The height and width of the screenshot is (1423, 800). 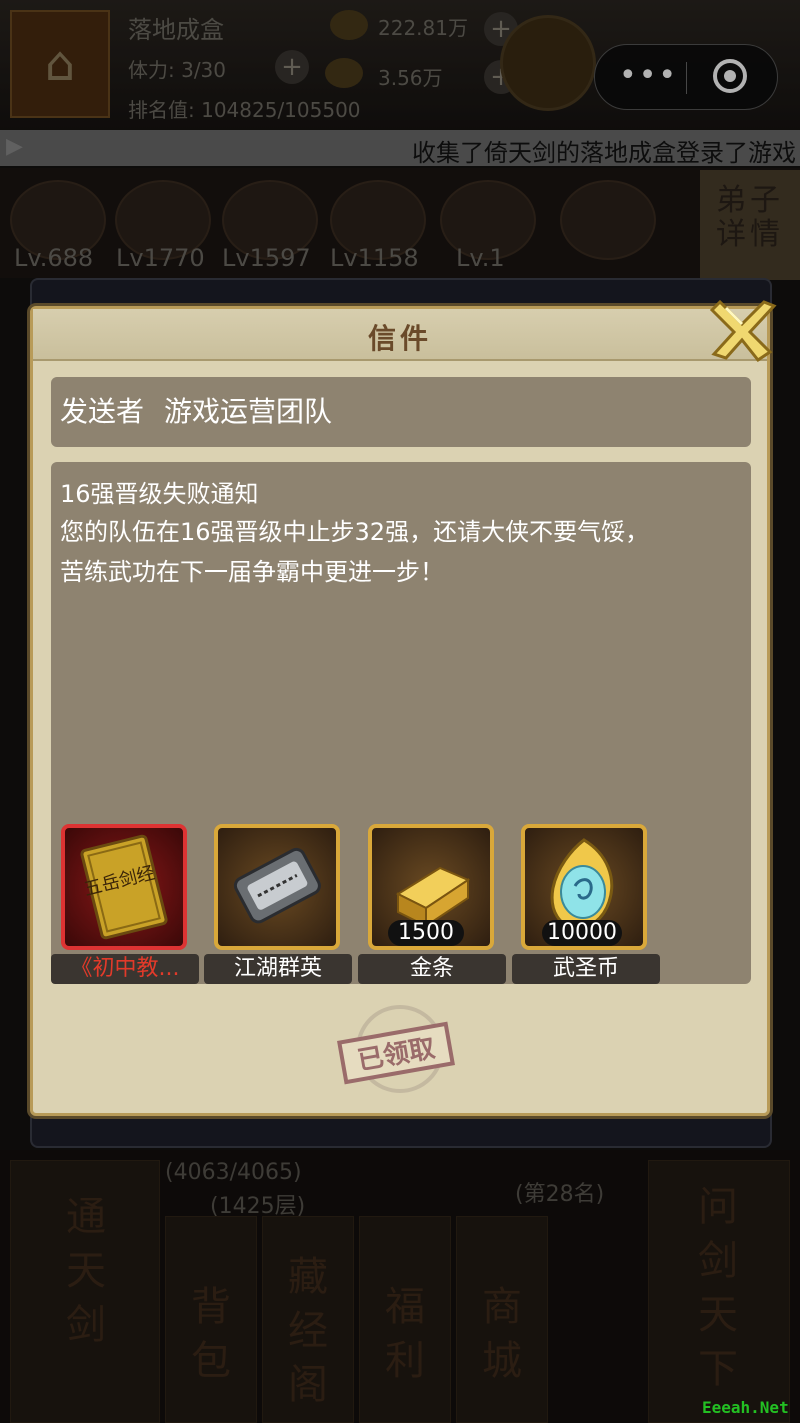 What do you see at coordinates (426, 933) in the screenshot?
I see `attachment-quantity: 1500` at bounding box center [426, 933].